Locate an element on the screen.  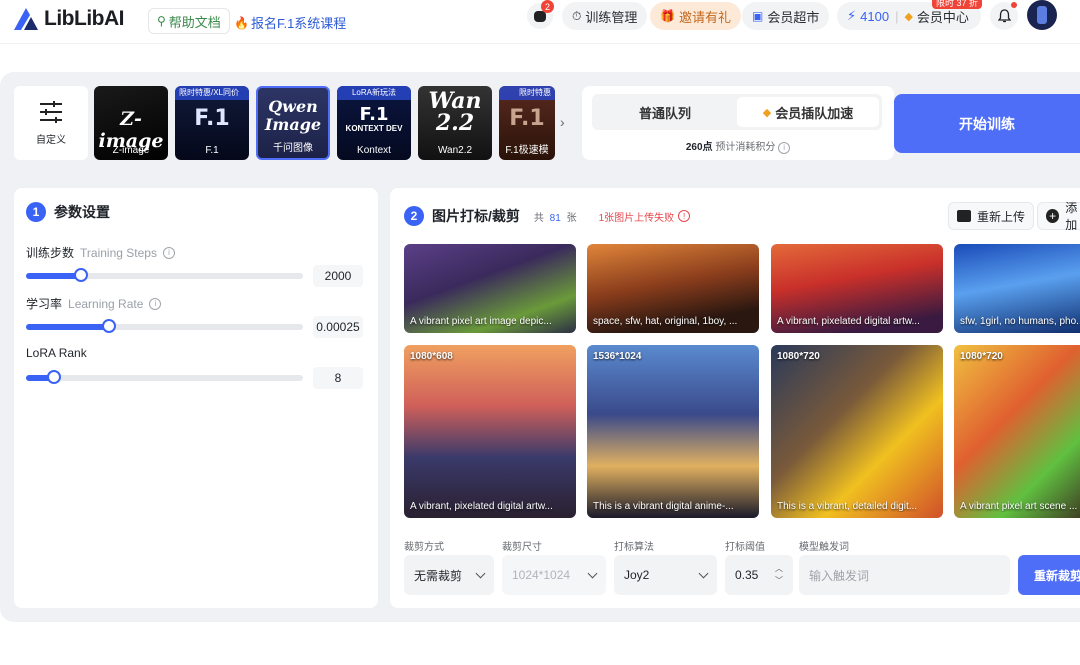
rank-slider is located at coordinates (164, 377).